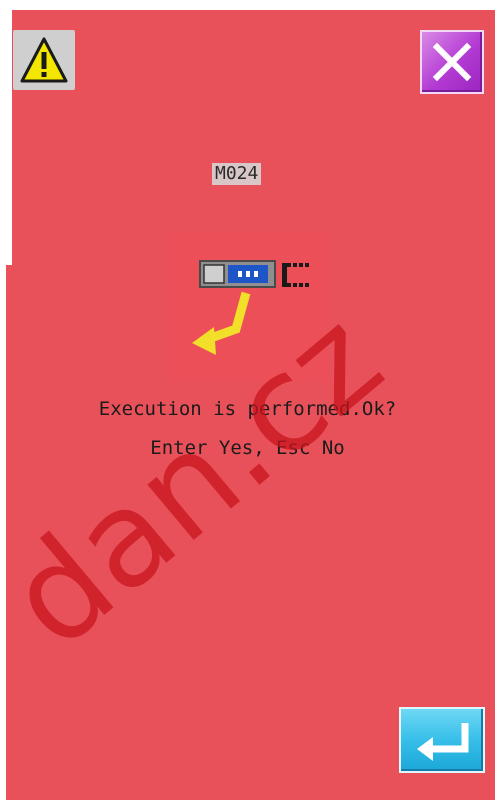 This screenshot has height=800, width=495. Describe the element at coordinates (237, 174) in the screenshot. I see `message-code: M024` at that location.